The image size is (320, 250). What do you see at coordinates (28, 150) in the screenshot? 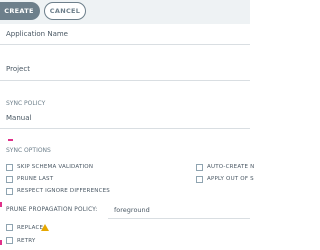
I see `sync-options-label: SYNC OPTIONS` at bounding box center [28, 150].